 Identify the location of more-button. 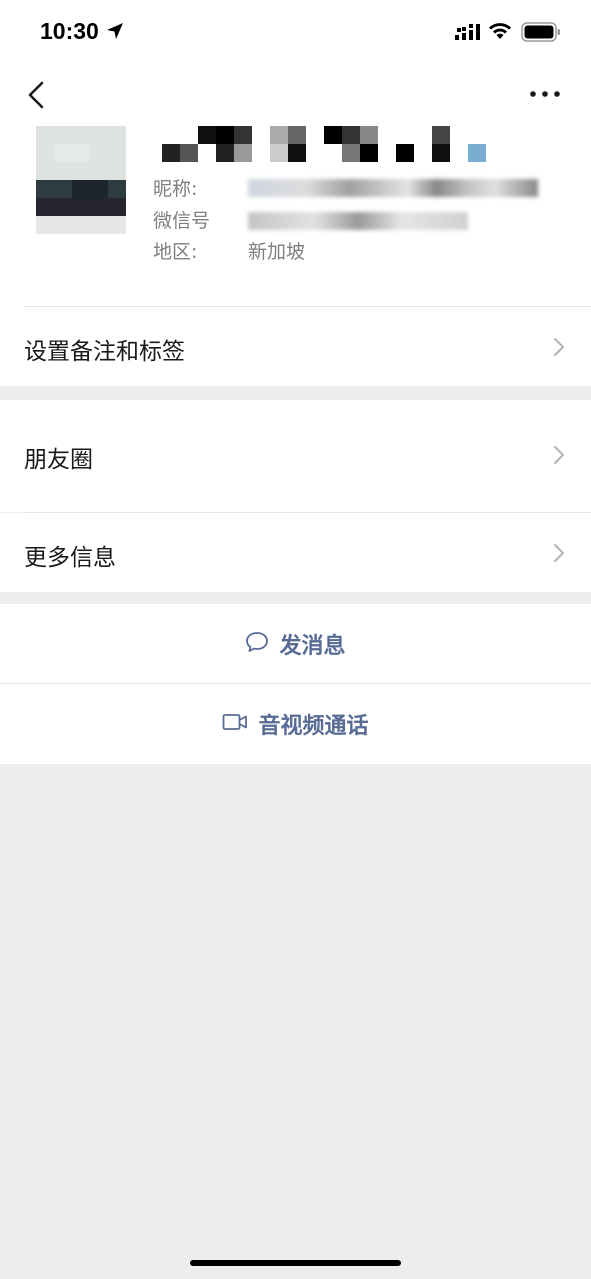
(545, 94).